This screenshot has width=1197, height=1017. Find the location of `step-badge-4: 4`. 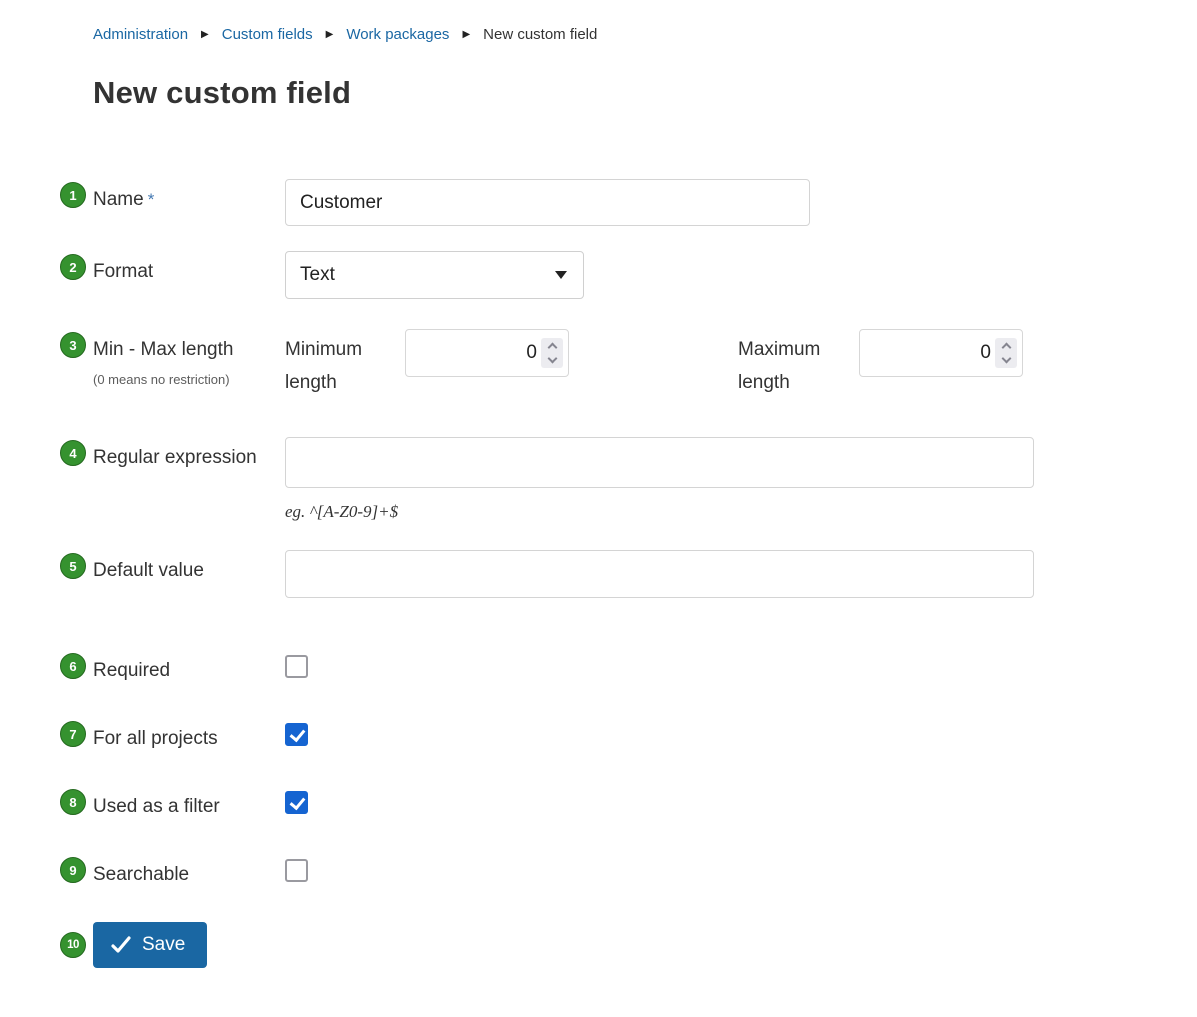

step-badge-4: 4 is located at coordinates (73, 453).